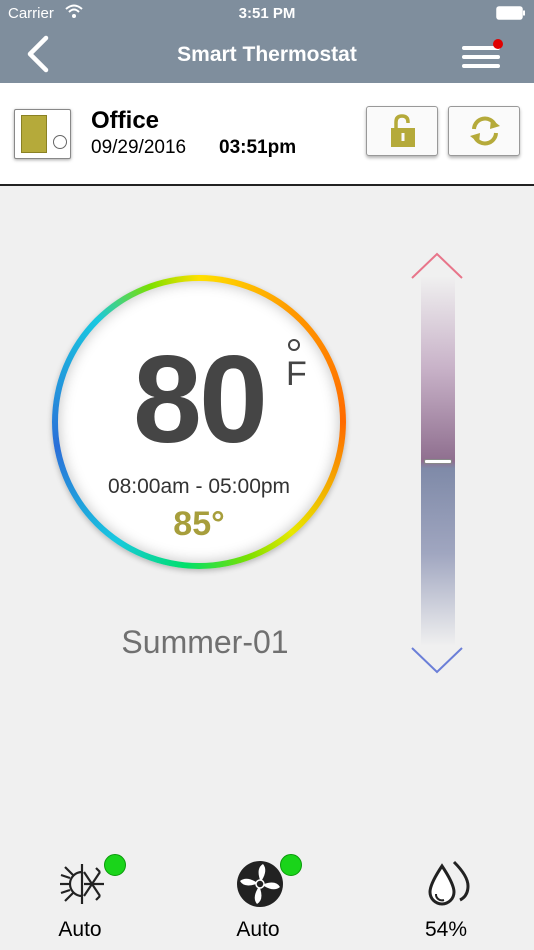  What do you see at coordinates (199, 524) in the screenshot?
I see `setpoint-temperature: 85°` at bounding box center [199, 524].